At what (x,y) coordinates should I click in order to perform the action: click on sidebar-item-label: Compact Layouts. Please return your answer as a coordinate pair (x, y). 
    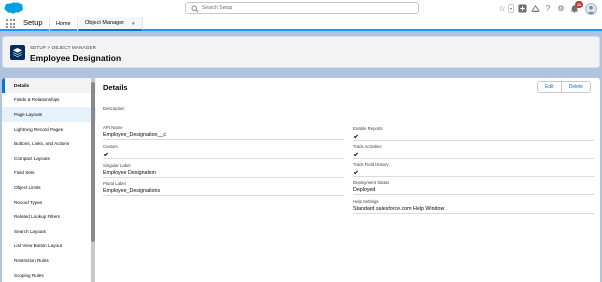
    Looking at the image, I should click on (32, 158).